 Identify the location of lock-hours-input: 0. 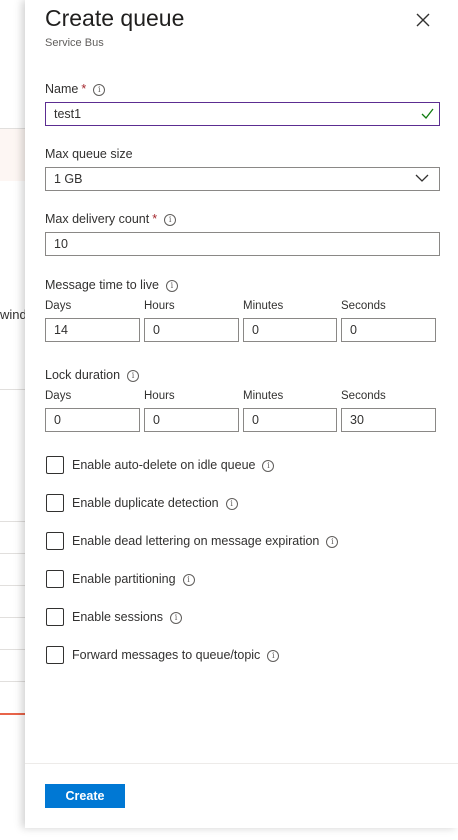
(191, 420).